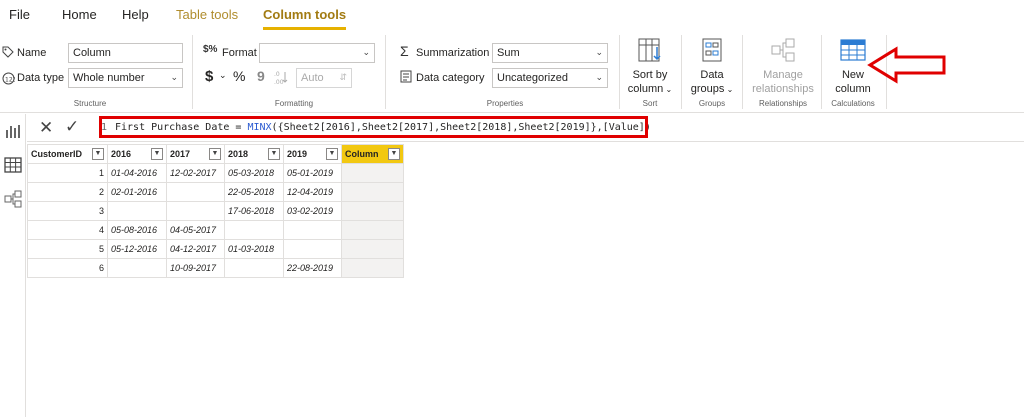 The width and height of the screenshot is (1024, 417). What do you see at coordinates (297, 154) in the screenshot?
I see `column-header-label: 2019` at bounding box center [297, 154].